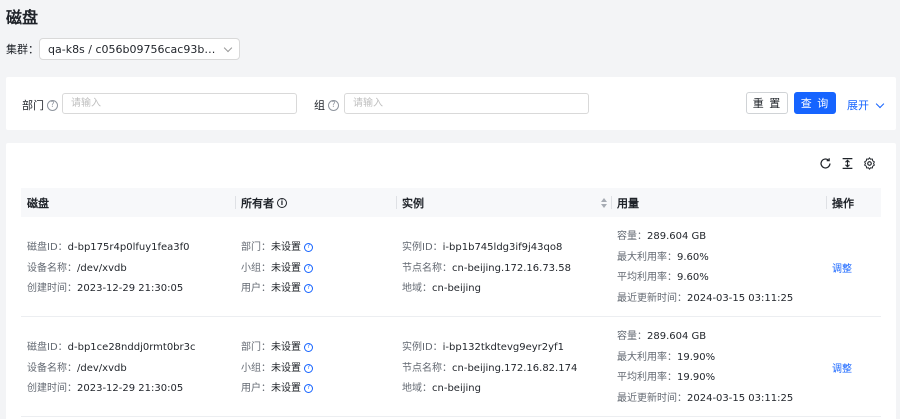 This screenshot has width=900, height=419. I want to click on value: i-bp1b745ldg3if9j43qo8, so click(502, 247).